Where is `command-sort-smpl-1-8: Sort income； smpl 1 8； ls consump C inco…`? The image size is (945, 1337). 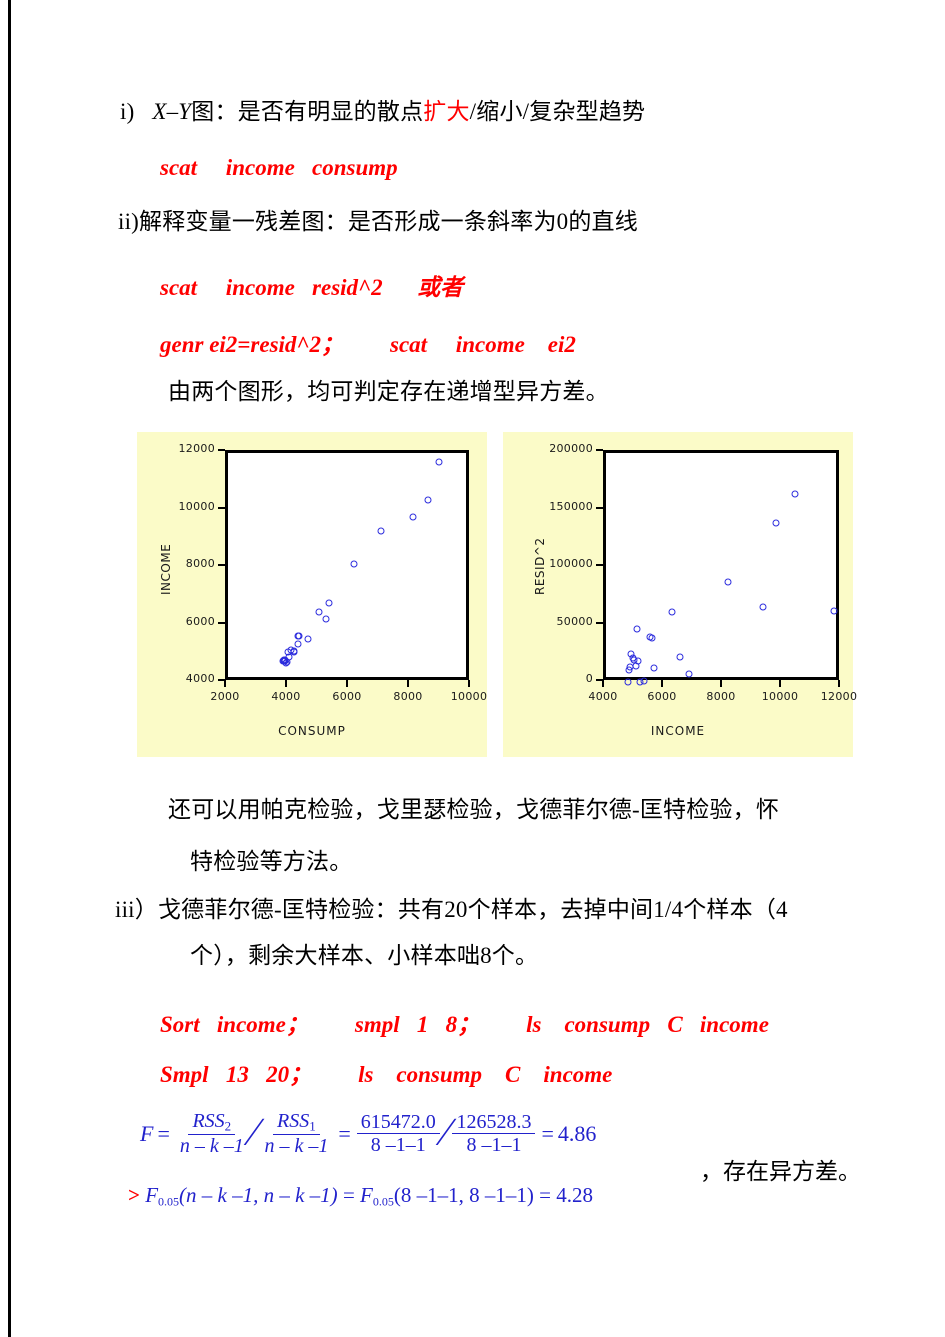 command-sort-smpl-1-8: Sort income； smpl 1 8； ls consump C inco… is located at coordinates (464, 1024).